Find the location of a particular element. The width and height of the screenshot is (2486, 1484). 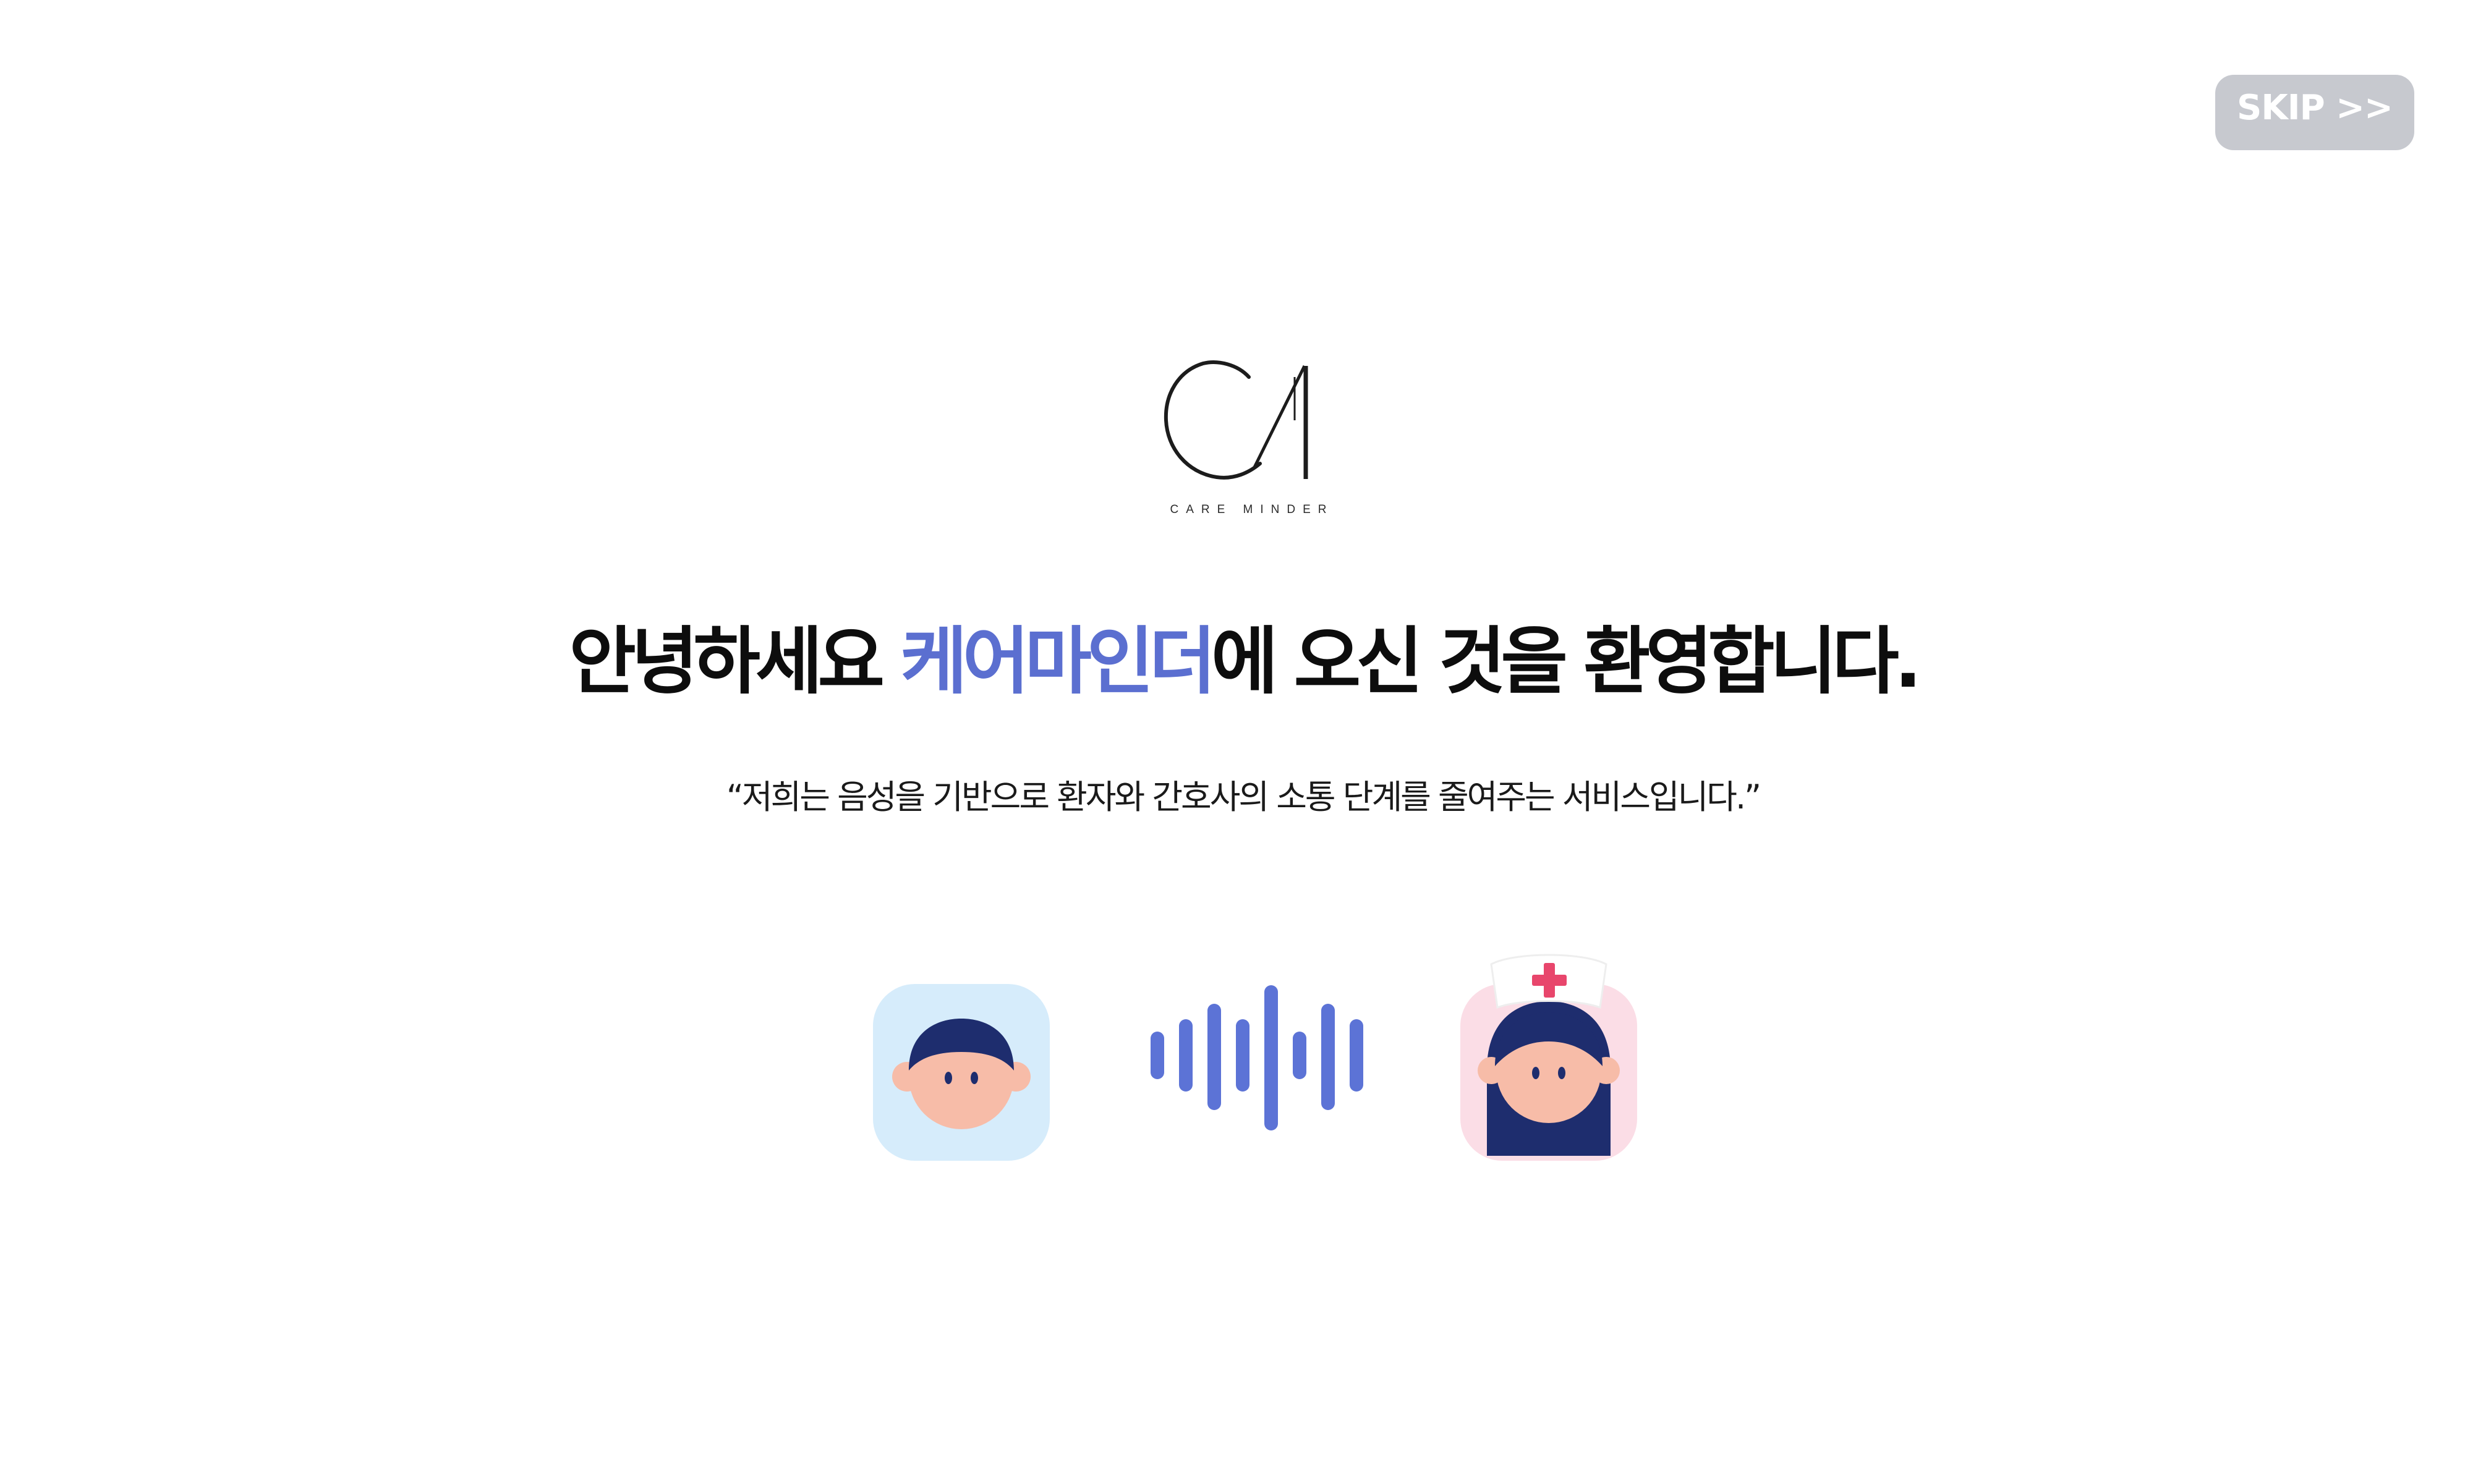

headline-rest: 에 오신 것을 환영합니다. is located at coordinates (1567, 661).